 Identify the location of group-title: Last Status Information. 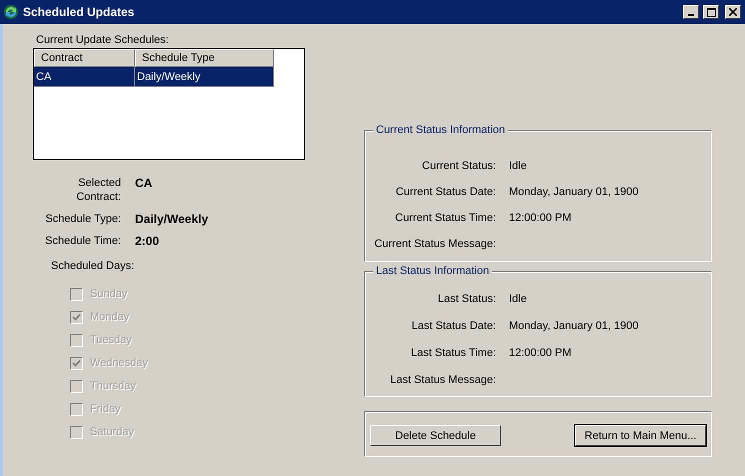
(432, 271).